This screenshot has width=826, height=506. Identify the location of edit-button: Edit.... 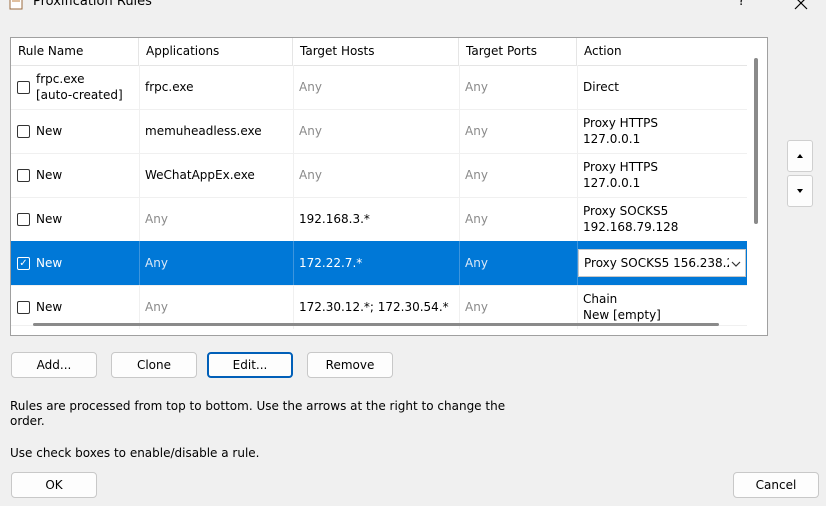
(250, 365).